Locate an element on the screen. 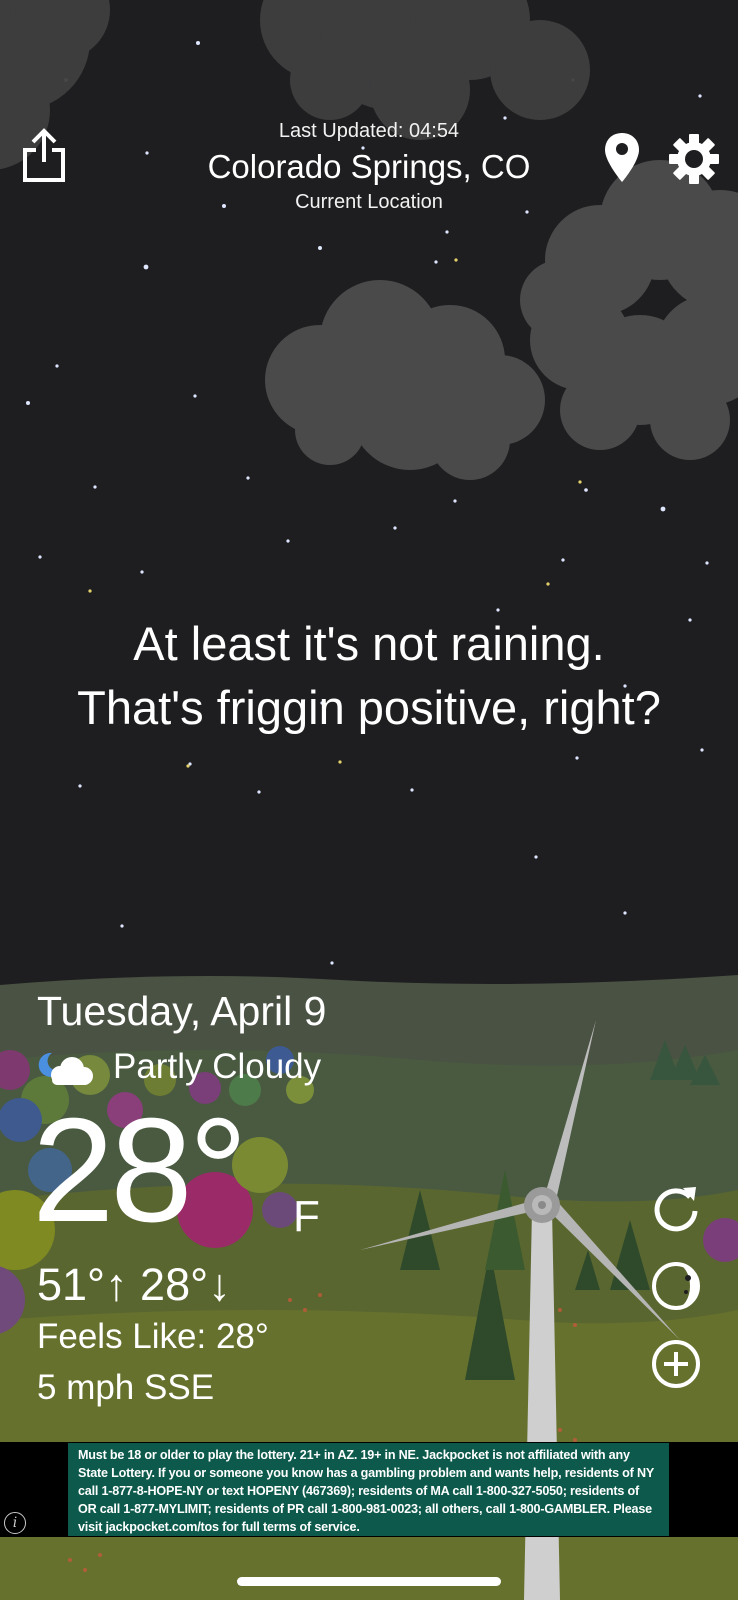 The width and height of the screenshot is (738, 1600). condition-text: Partly Cloudy is located at coordinates (217, 1066).